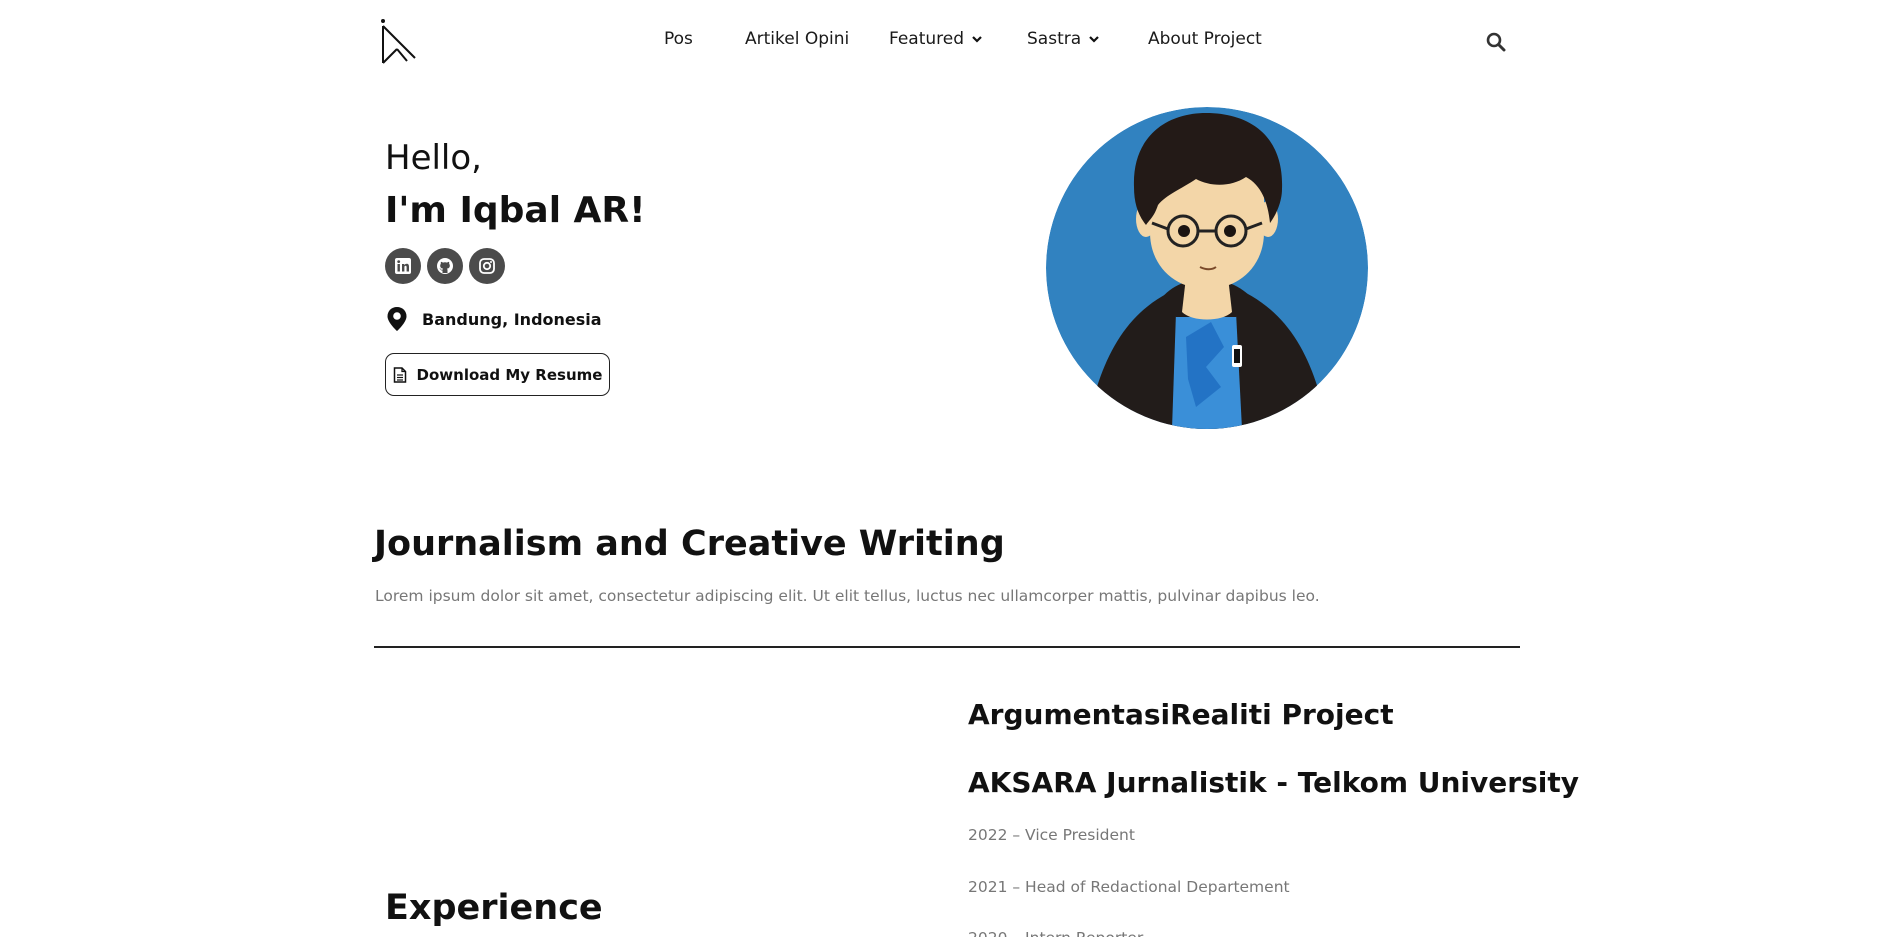 This screenshot has height=937, width=1889. What do you see at coordinates (1496, 42) in the screenshot?
I see `search-icon` at bounding box center [1496, 42].